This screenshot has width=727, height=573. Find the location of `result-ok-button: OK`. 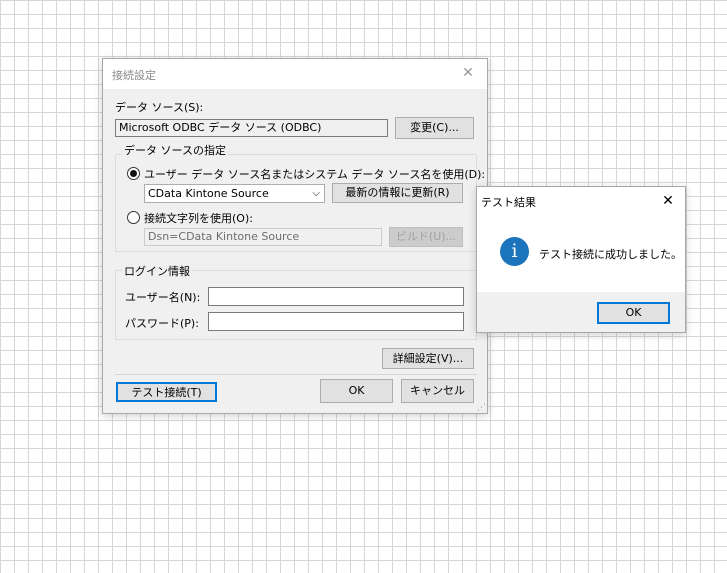

result-ok-button: OK is located at coordinates (633, 313).